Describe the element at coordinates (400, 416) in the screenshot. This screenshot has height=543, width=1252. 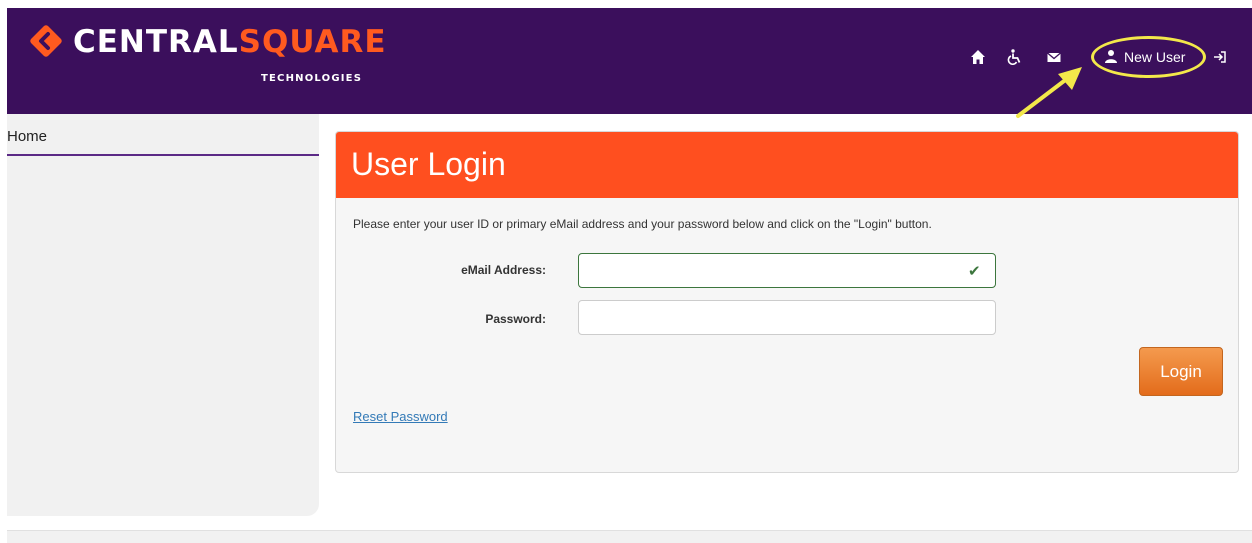
I see `reset-password-link: Reset Password` at that location.